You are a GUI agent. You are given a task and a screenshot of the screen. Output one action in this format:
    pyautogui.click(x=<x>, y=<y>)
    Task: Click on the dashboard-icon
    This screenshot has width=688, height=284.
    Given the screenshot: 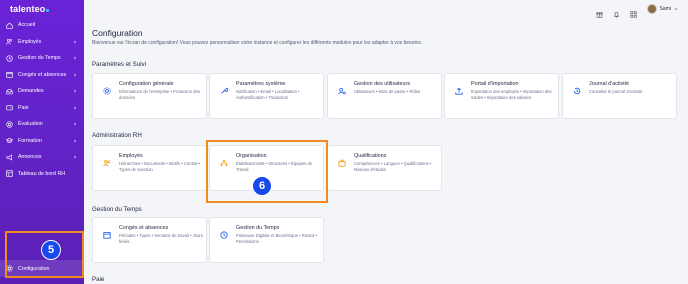 What is the action you would take?
    pyautogui.click(x=9, y=173)
    